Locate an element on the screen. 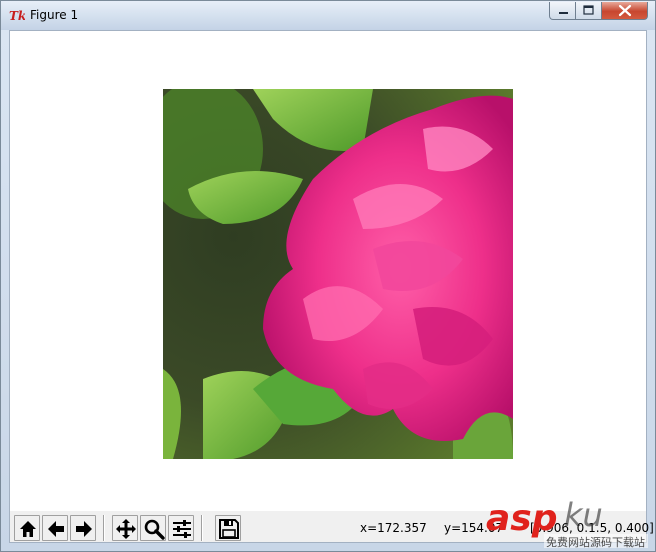 The width and height of the screenshot is (656, 552). svg-text: 免费网站源码下载站 is located at coordinates (595, 542).